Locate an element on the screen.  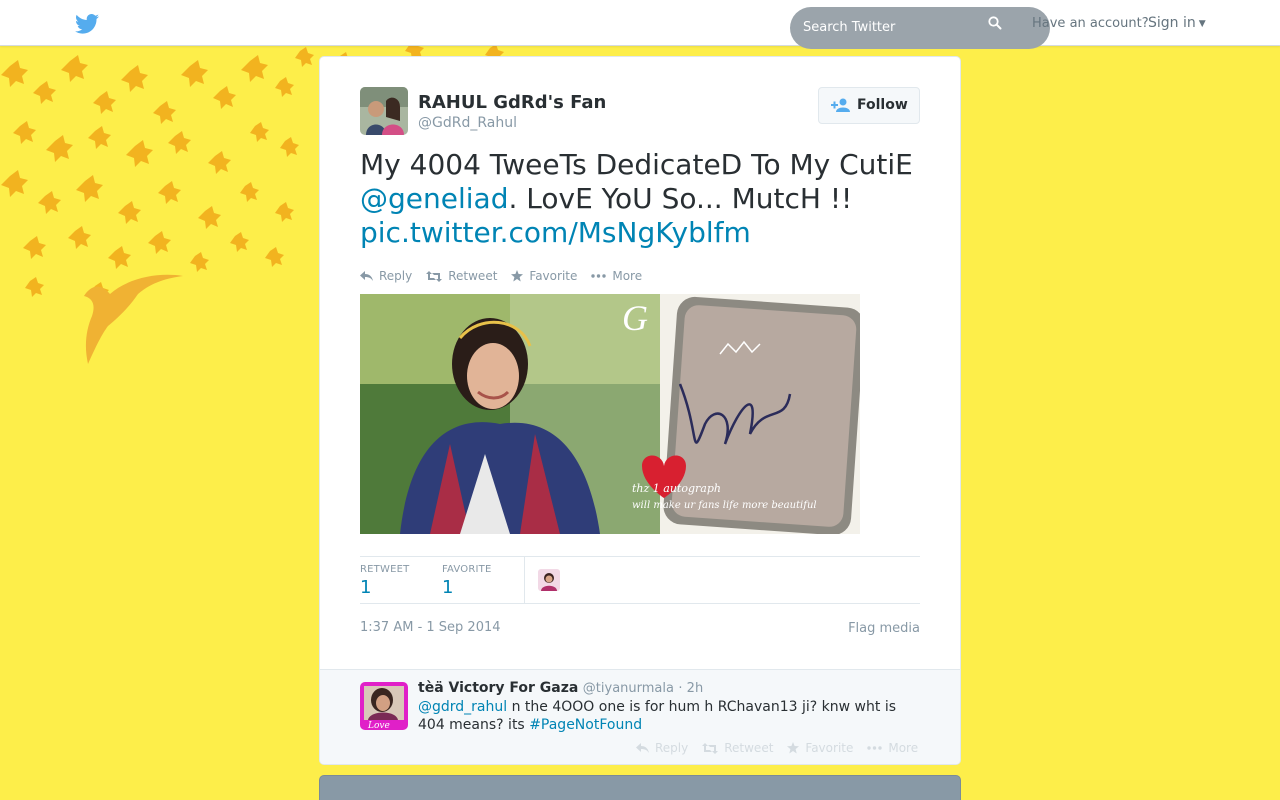
sign-in-button: Sign in ▼ is located at coordinates (1177, 23).